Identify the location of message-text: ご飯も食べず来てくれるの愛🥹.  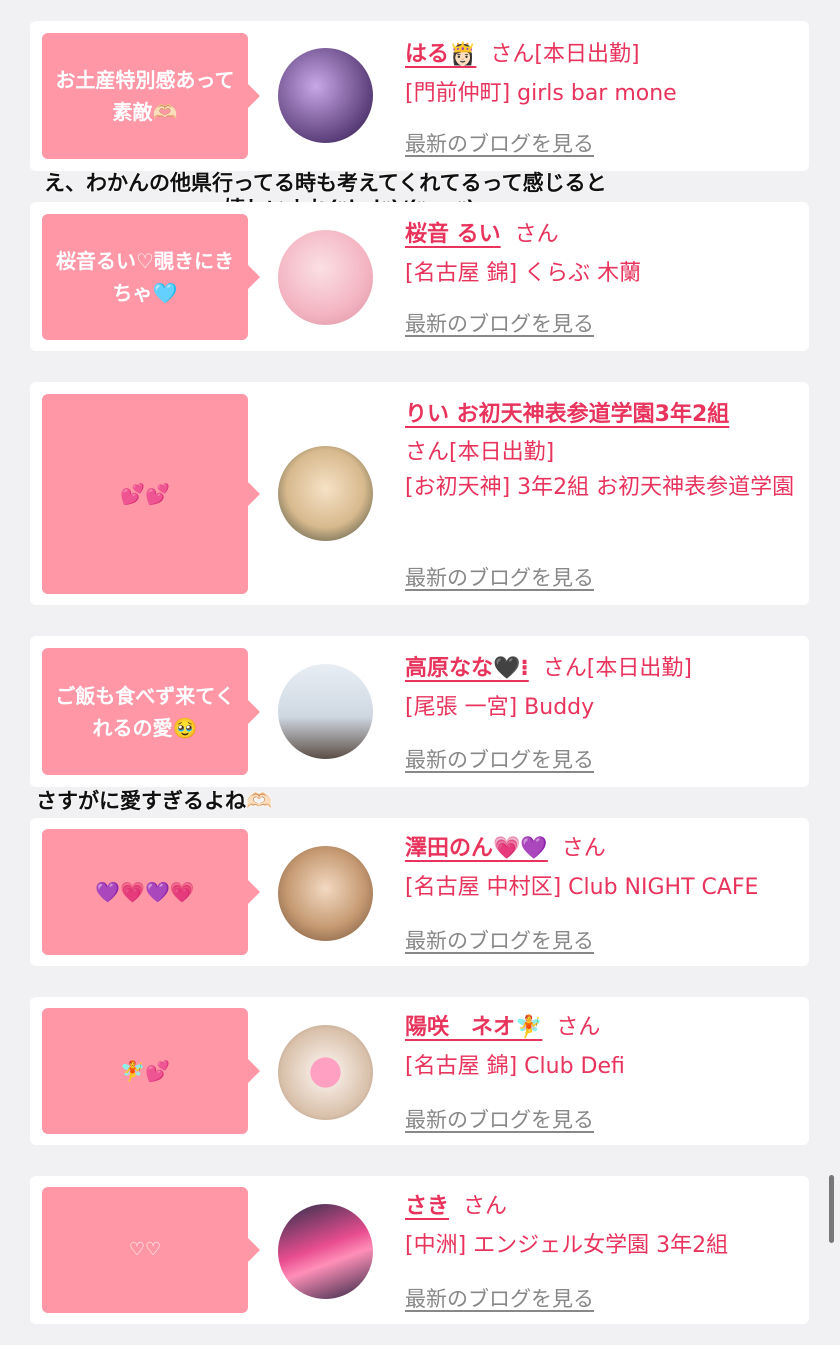
(145, 711).